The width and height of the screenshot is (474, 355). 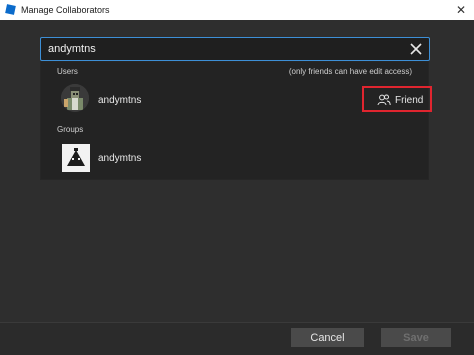 I want to click on search-input, so click(x=223, y=49).